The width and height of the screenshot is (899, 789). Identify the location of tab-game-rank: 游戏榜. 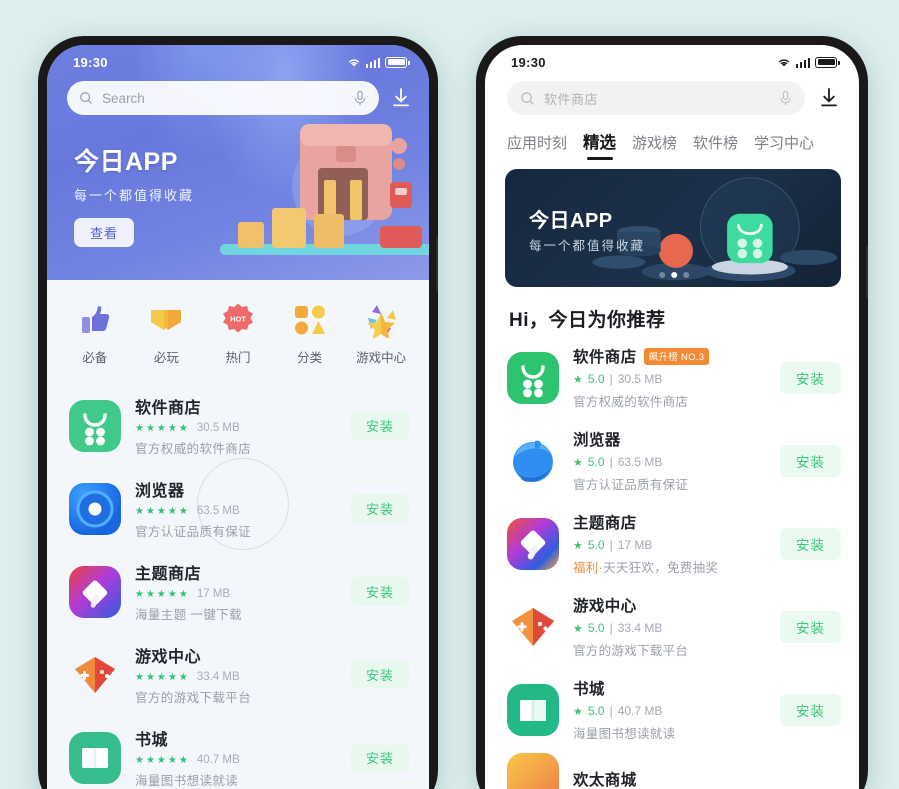
(654, 146).